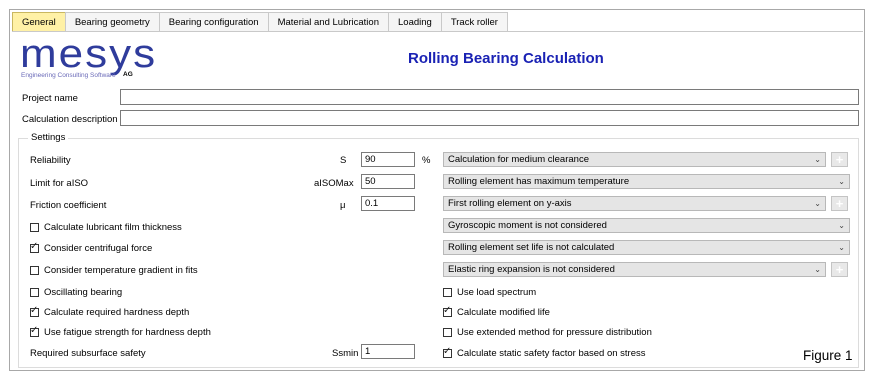  What do you see at coordinates (634, 159) in the screenshot?
I see `clearance-select: Calculation for medium clearance ⌄` at bounding box center [634, 159].